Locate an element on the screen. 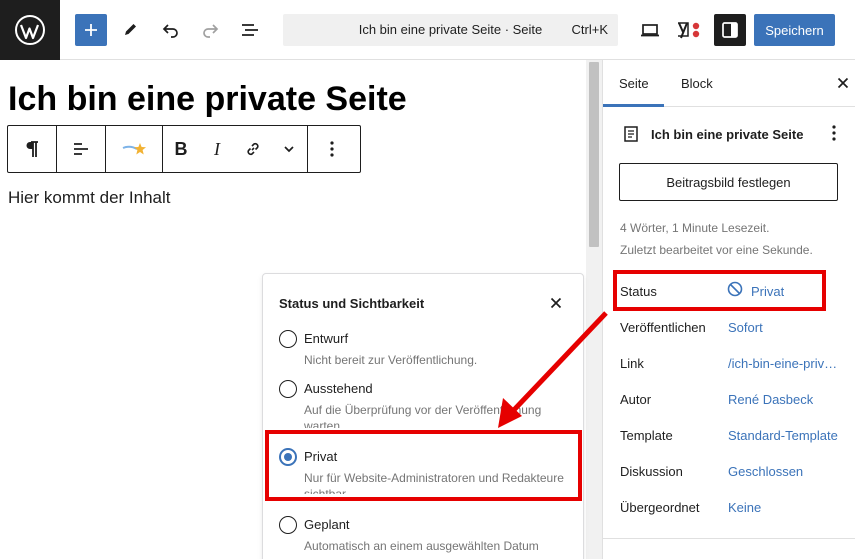 This screenshot has width=855, height=559. pilcrow-icon is located at coordinates (32, 149).